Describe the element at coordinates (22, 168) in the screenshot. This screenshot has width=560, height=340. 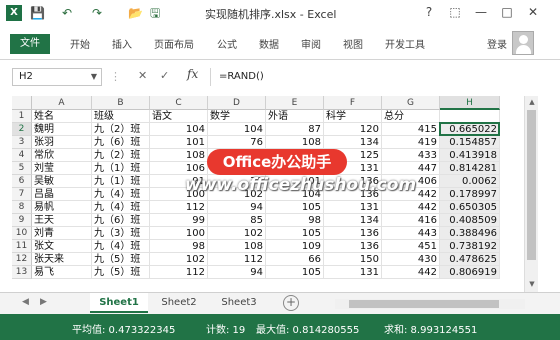
I see `row-header-5: 5` at that location.